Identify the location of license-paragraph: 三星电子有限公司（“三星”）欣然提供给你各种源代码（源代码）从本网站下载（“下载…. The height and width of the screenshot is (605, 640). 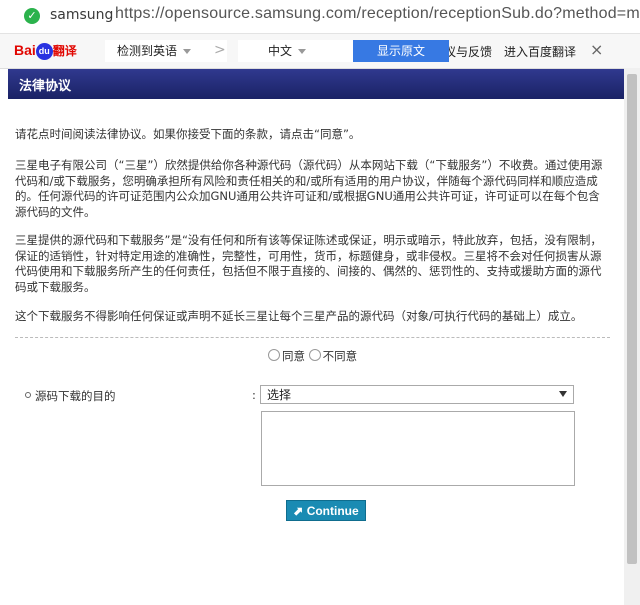
(309, 188).